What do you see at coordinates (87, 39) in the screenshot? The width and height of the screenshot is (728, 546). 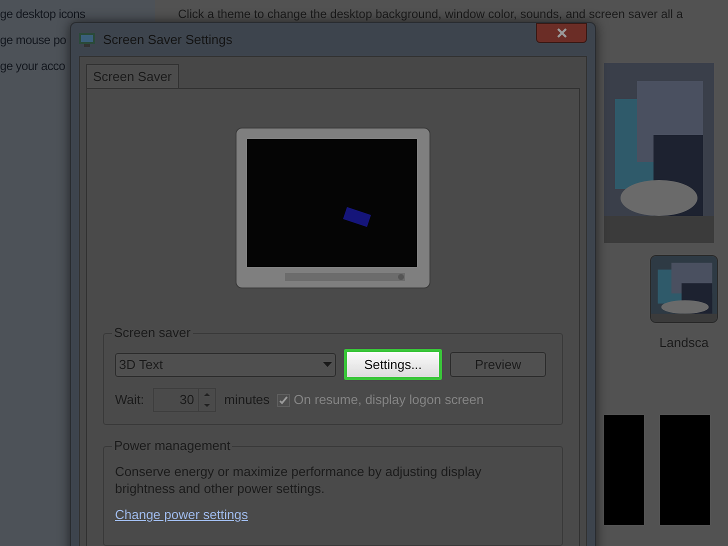 I see `monitor-icon` at bounding box center [87, 39].